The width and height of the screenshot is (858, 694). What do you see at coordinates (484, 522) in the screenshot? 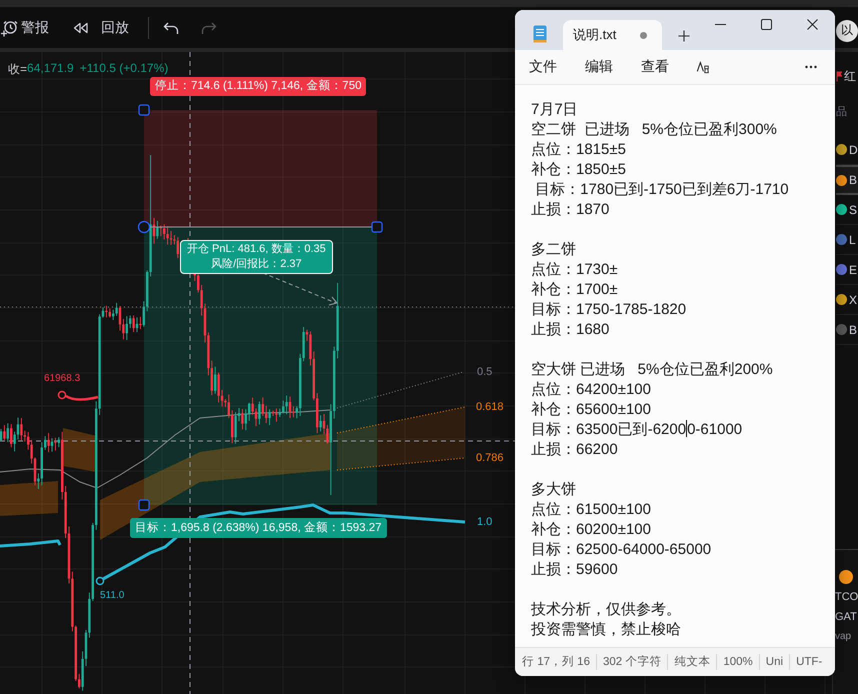
I see `fib-level-label: 1.0` at bounding box center [484, 522].